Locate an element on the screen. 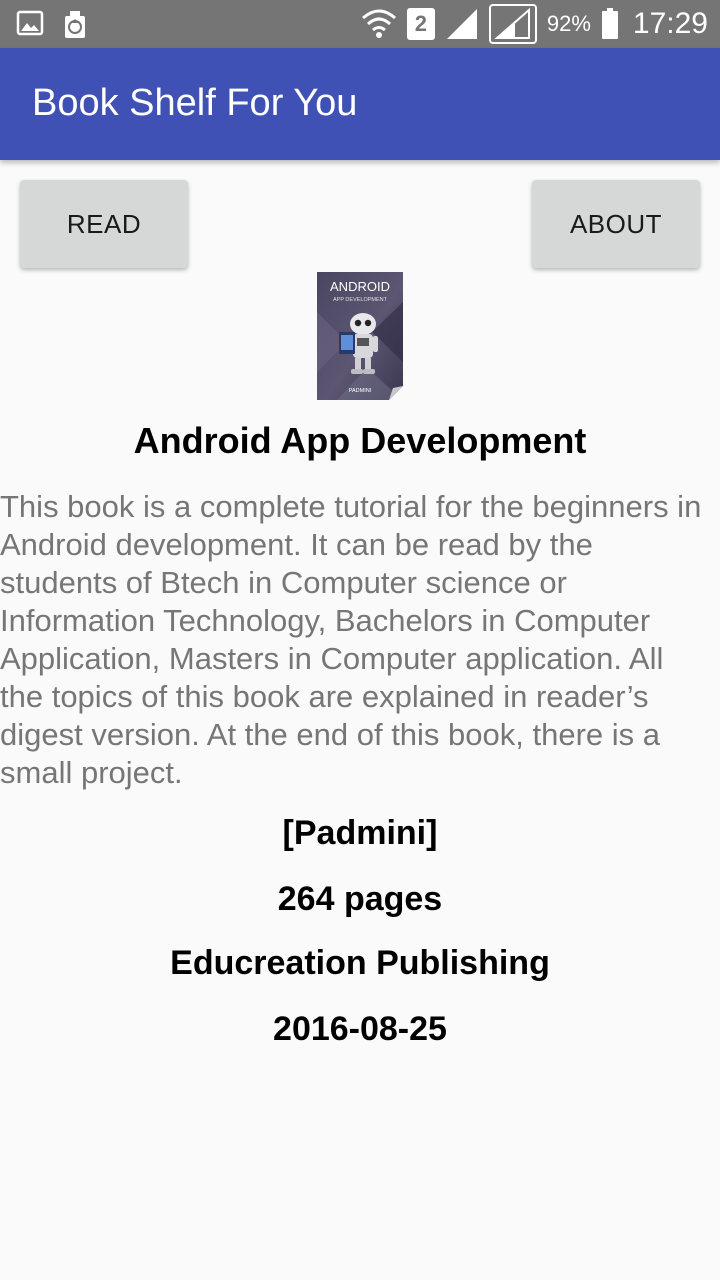 Image resolution: width=720 pixels, height=1280 pixels. recycle-notification-icon is located at coordinates (75, 24).